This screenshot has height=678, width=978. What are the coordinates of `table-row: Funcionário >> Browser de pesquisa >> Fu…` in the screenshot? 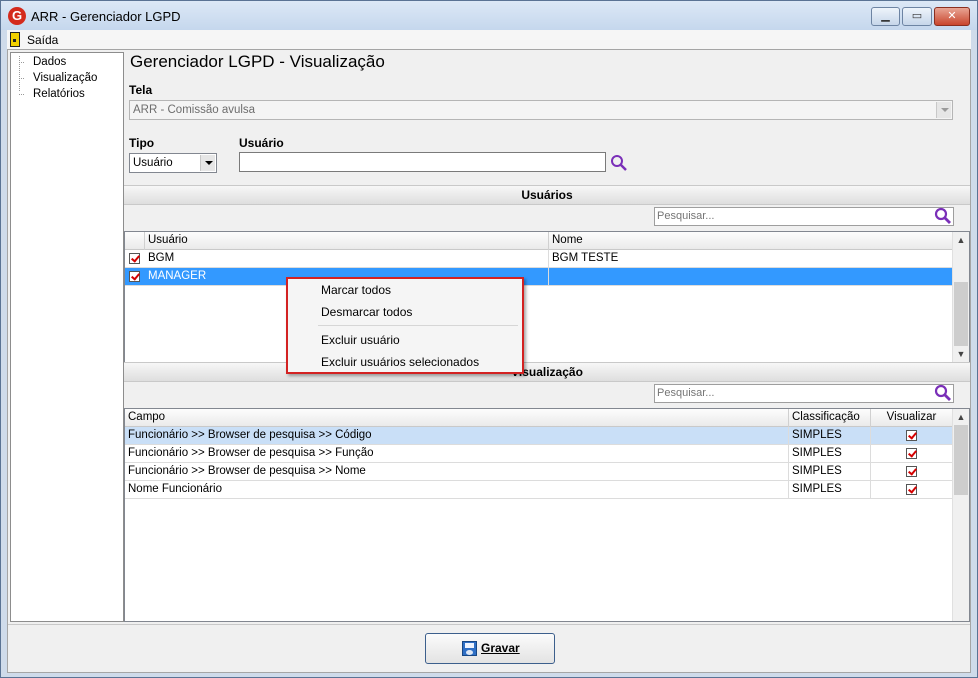 It's located at (539, 454).